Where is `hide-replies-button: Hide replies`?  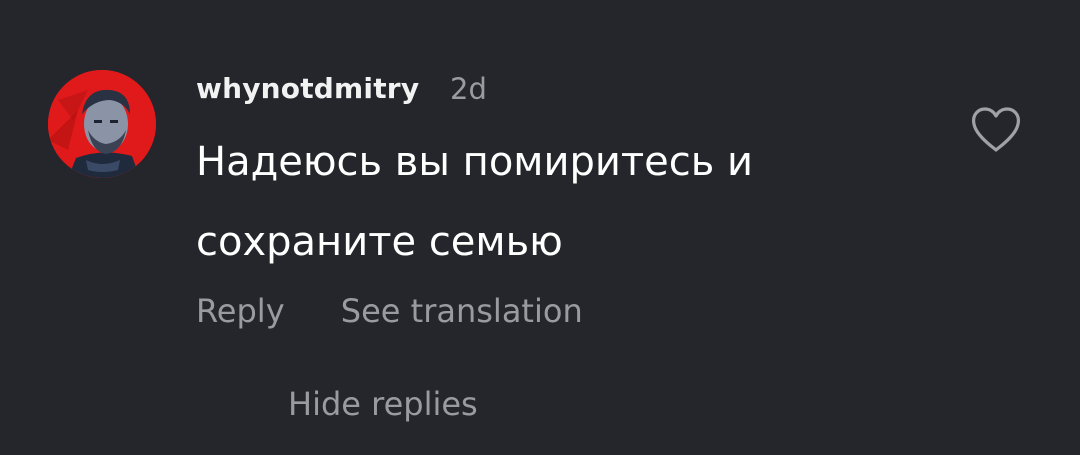 hide-replies-button: Hide replies is located at coordinates (383, 404).